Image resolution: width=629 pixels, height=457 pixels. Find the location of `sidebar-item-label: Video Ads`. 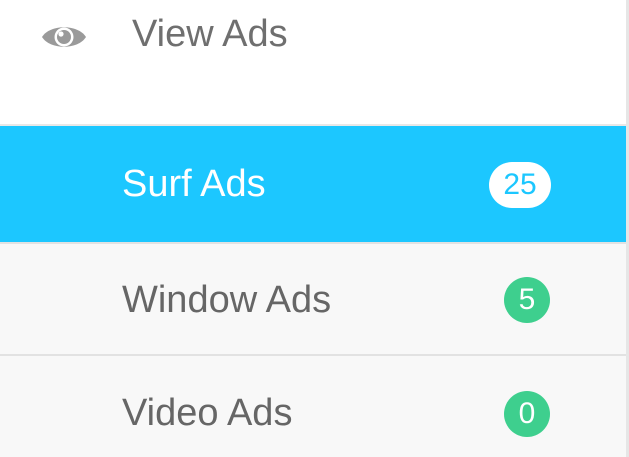

sidebar-item-label: Video Ads is located at coordinates (207, 413).